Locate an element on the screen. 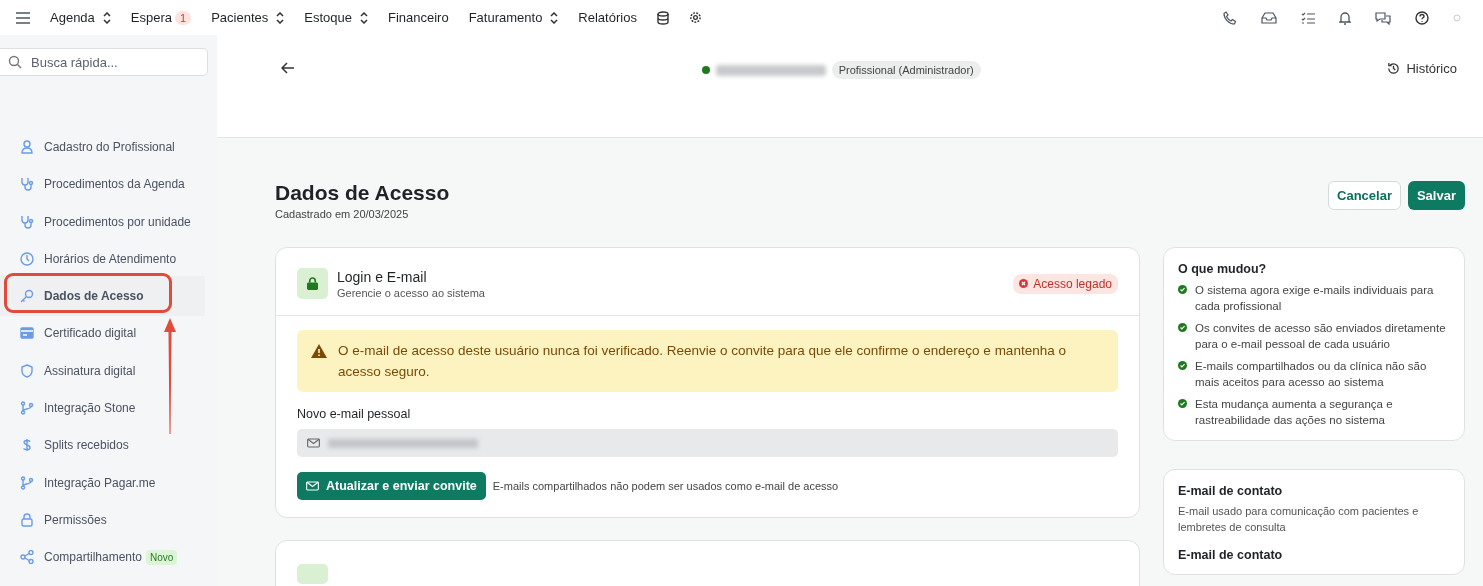 This screenshot has height=586, width=1483. status-badge: Acesso legado is located at coordinates (1065, 283).